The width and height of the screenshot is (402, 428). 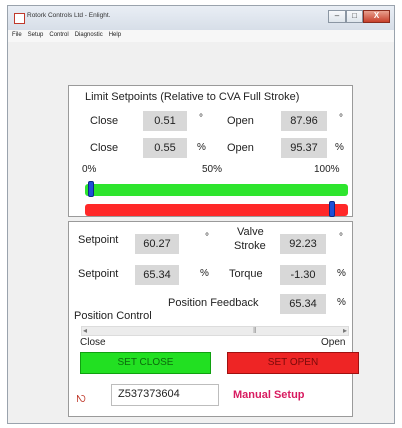 I want to click on position-feedback-unit: %, so click(x=341, y=302).